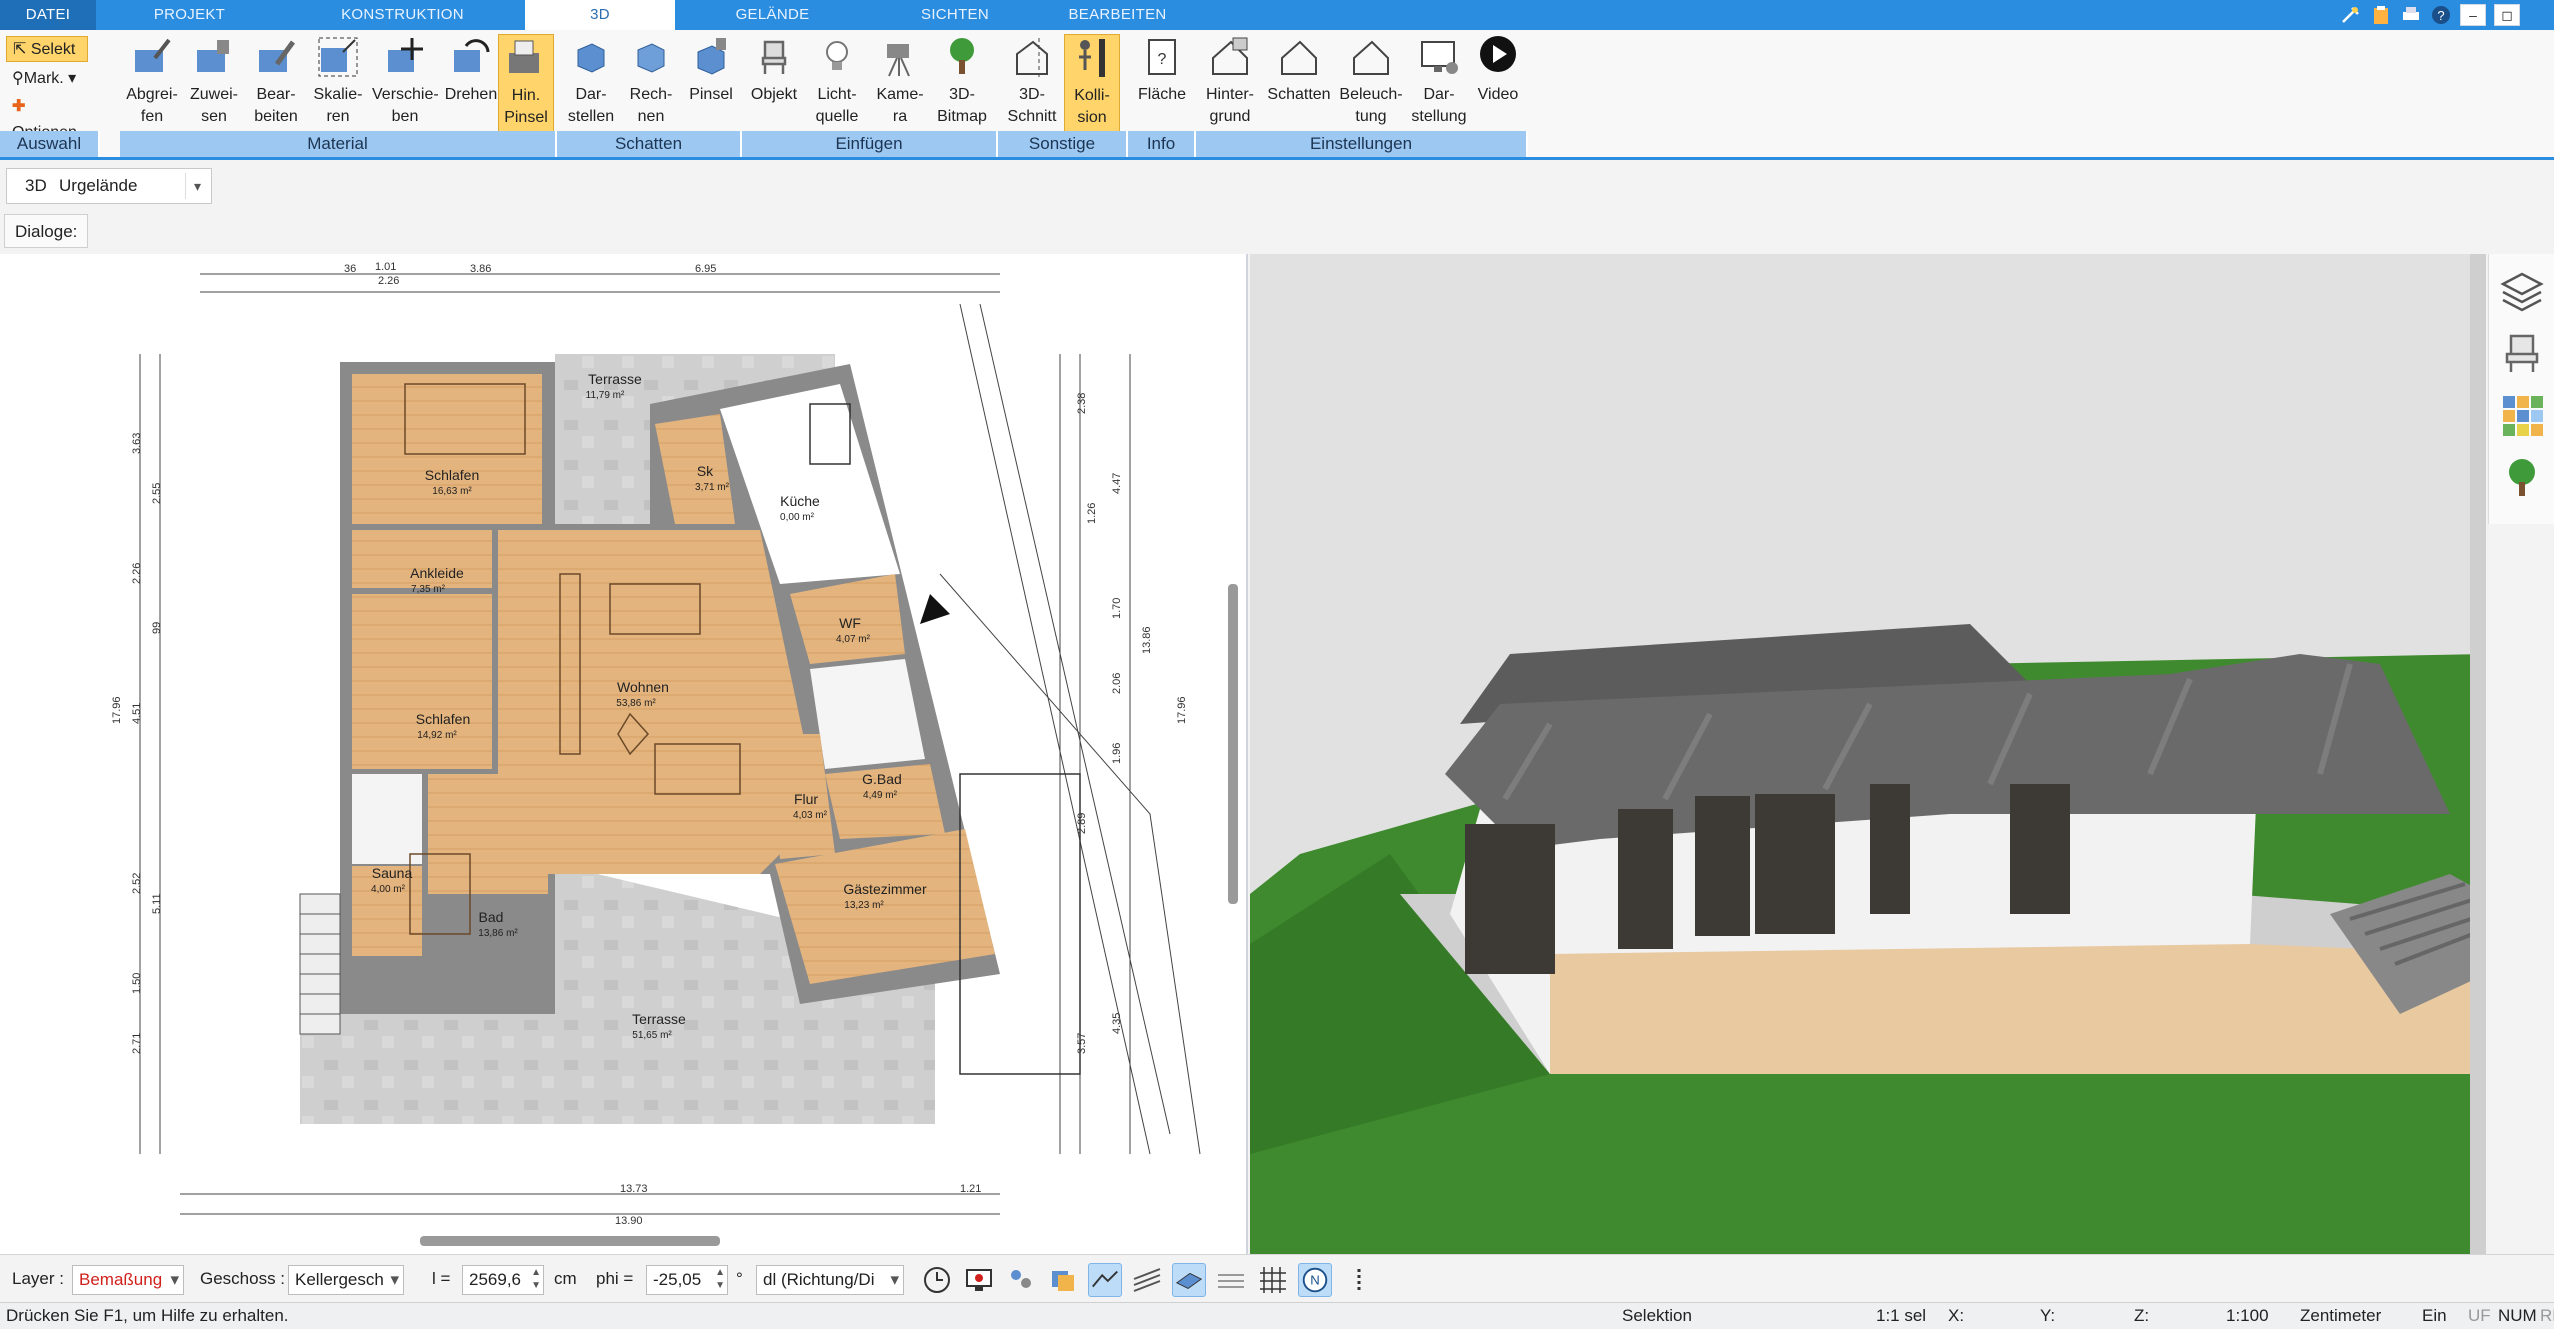 This screenshot has width=2554, height=1329. What do you see at coordinates (2522, 477) in the screenshot?
I see `plants-catalog-icon` at bounding box center [2522, 477].